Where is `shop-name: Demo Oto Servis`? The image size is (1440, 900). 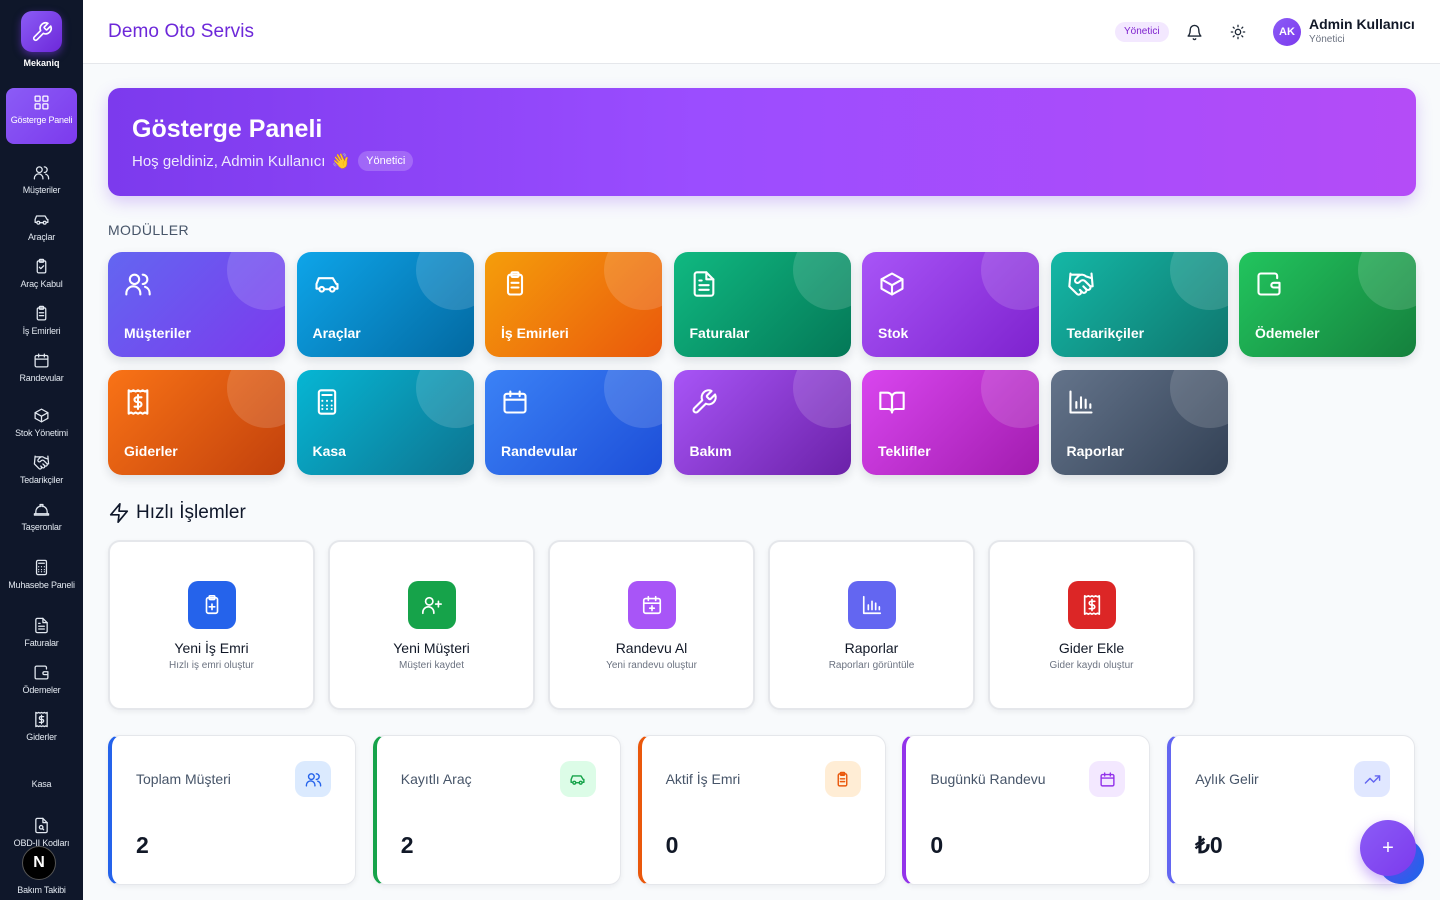
shop-name: Demo Oto Servis is located at coordinates (181, 31).